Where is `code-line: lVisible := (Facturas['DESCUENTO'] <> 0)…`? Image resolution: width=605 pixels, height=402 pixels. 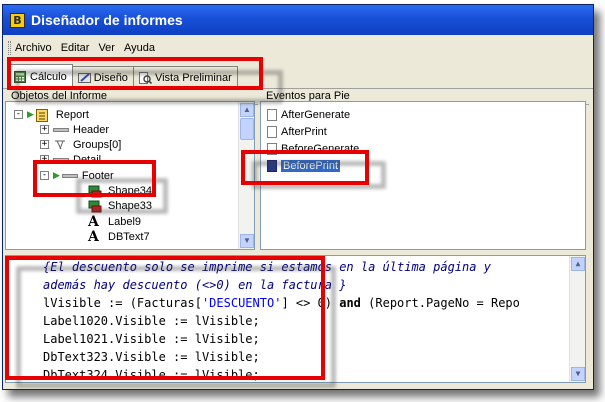
code-line: lVisible := (Facturas['DESCUENTO'] <> 0)… is located at coordinates (281, 303).